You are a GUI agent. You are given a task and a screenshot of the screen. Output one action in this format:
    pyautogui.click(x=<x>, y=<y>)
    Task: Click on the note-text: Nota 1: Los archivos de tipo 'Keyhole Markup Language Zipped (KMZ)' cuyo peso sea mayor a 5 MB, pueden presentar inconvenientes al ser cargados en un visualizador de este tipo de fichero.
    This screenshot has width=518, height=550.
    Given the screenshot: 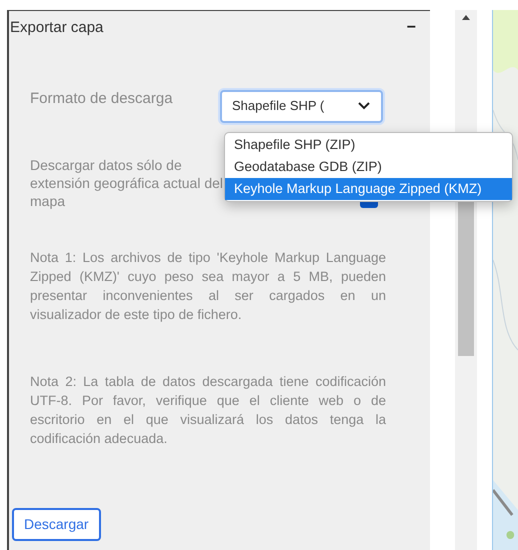 What is the action you would take?
    pyautogui.click(x=208, y=286)
    